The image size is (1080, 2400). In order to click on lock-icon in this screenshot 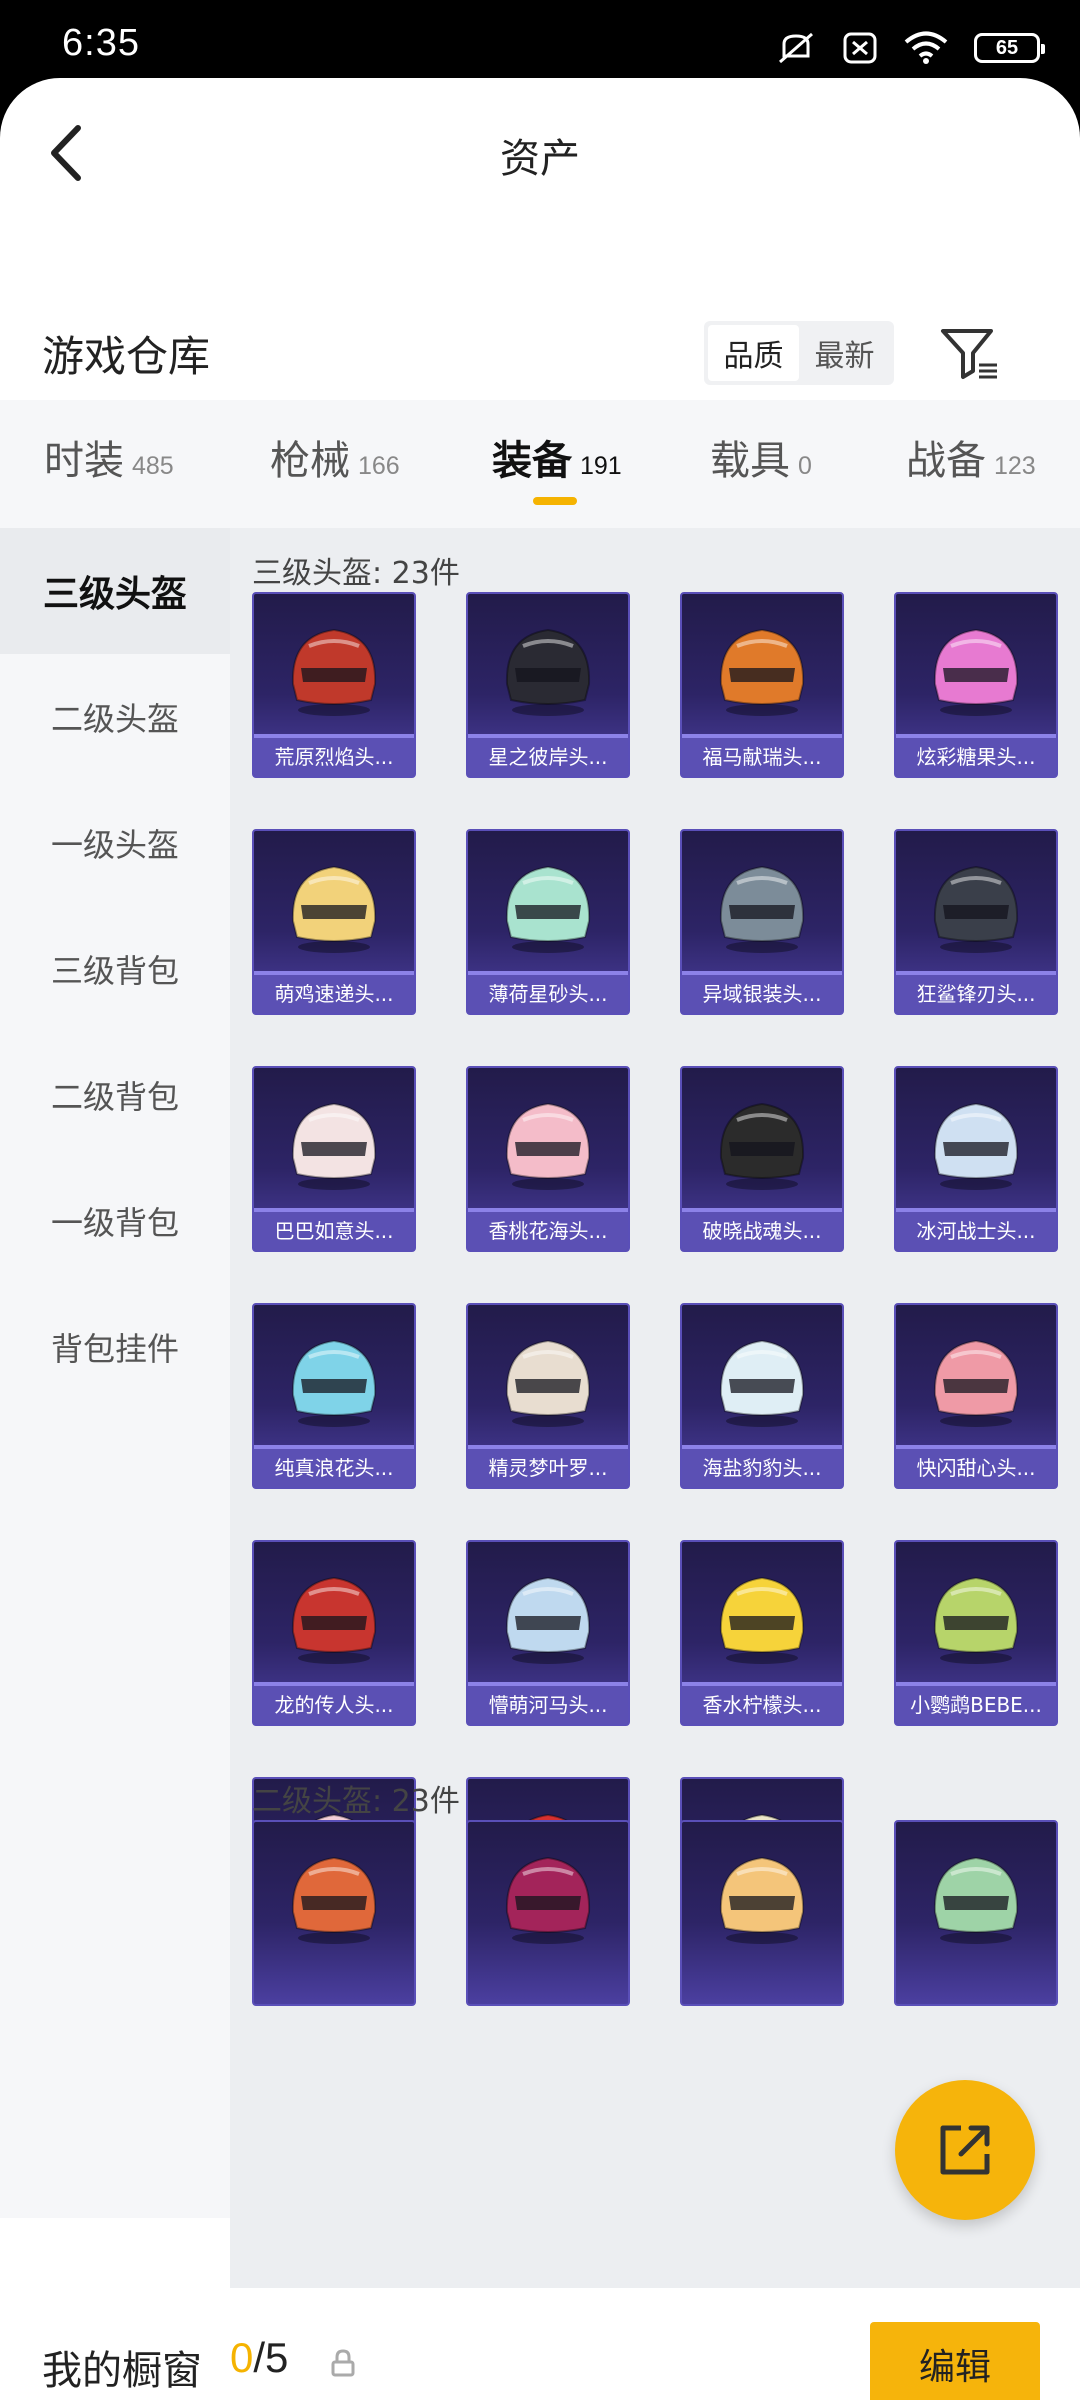, I will do `click(343, 2363)`.